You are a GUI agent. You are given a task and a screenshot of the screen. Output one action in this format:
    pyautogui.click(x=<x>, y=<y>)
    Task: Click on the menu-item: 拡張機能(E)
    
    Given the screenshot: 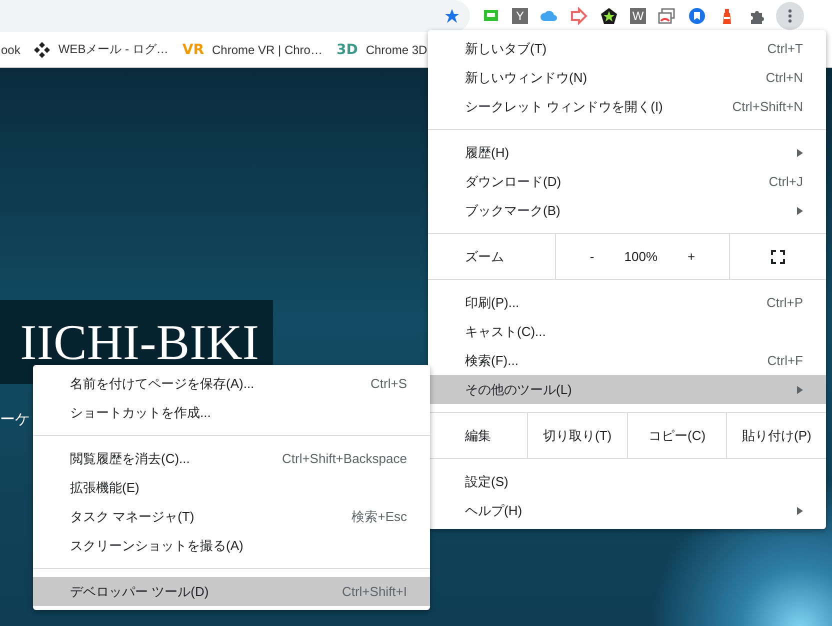 What is the action you would take?
    pyautogui.click(x=231, y=487)
    